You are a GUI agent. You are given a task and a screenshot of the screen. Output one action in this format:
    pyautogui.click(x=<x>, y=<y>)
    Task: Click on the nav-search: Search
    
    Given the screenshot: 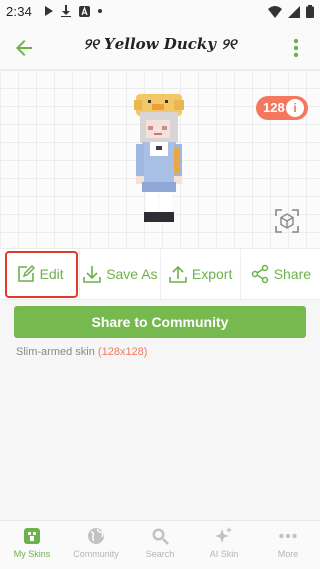 What is the action you would take?
    pyautogui.click(x=160, y=545)
    